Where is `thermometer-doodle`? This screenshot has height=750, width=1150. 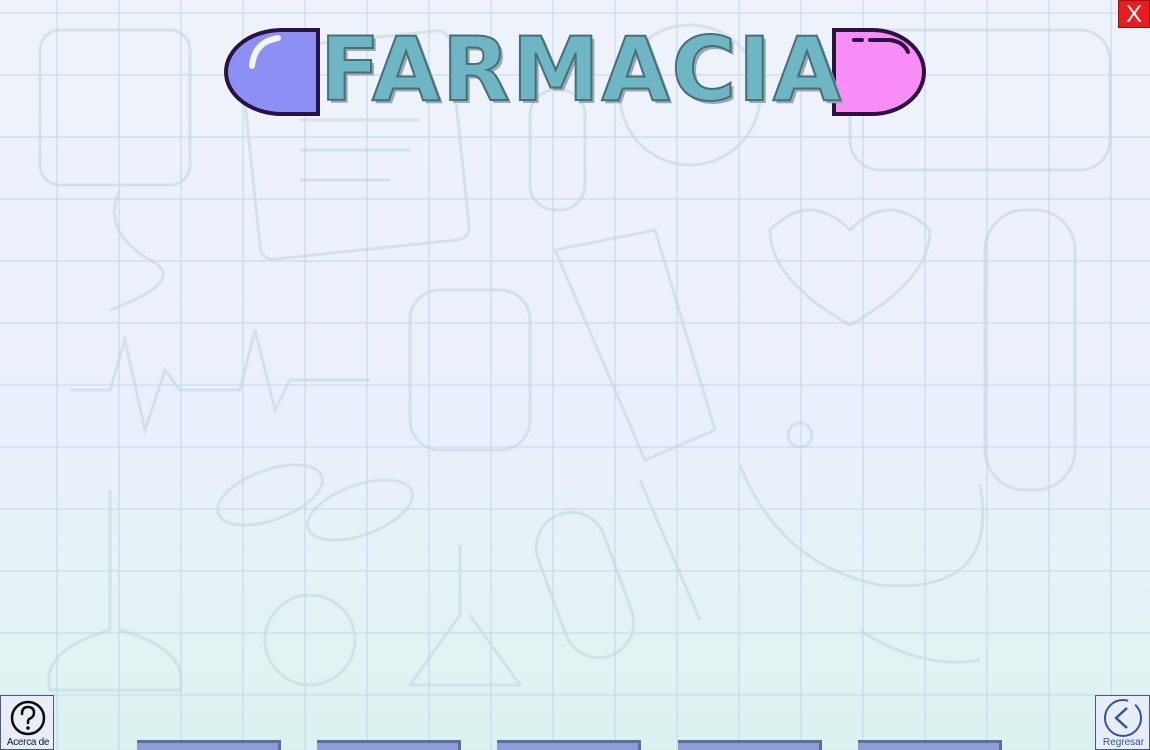 thermometer-doodle is located at coordinates (1030, 350).